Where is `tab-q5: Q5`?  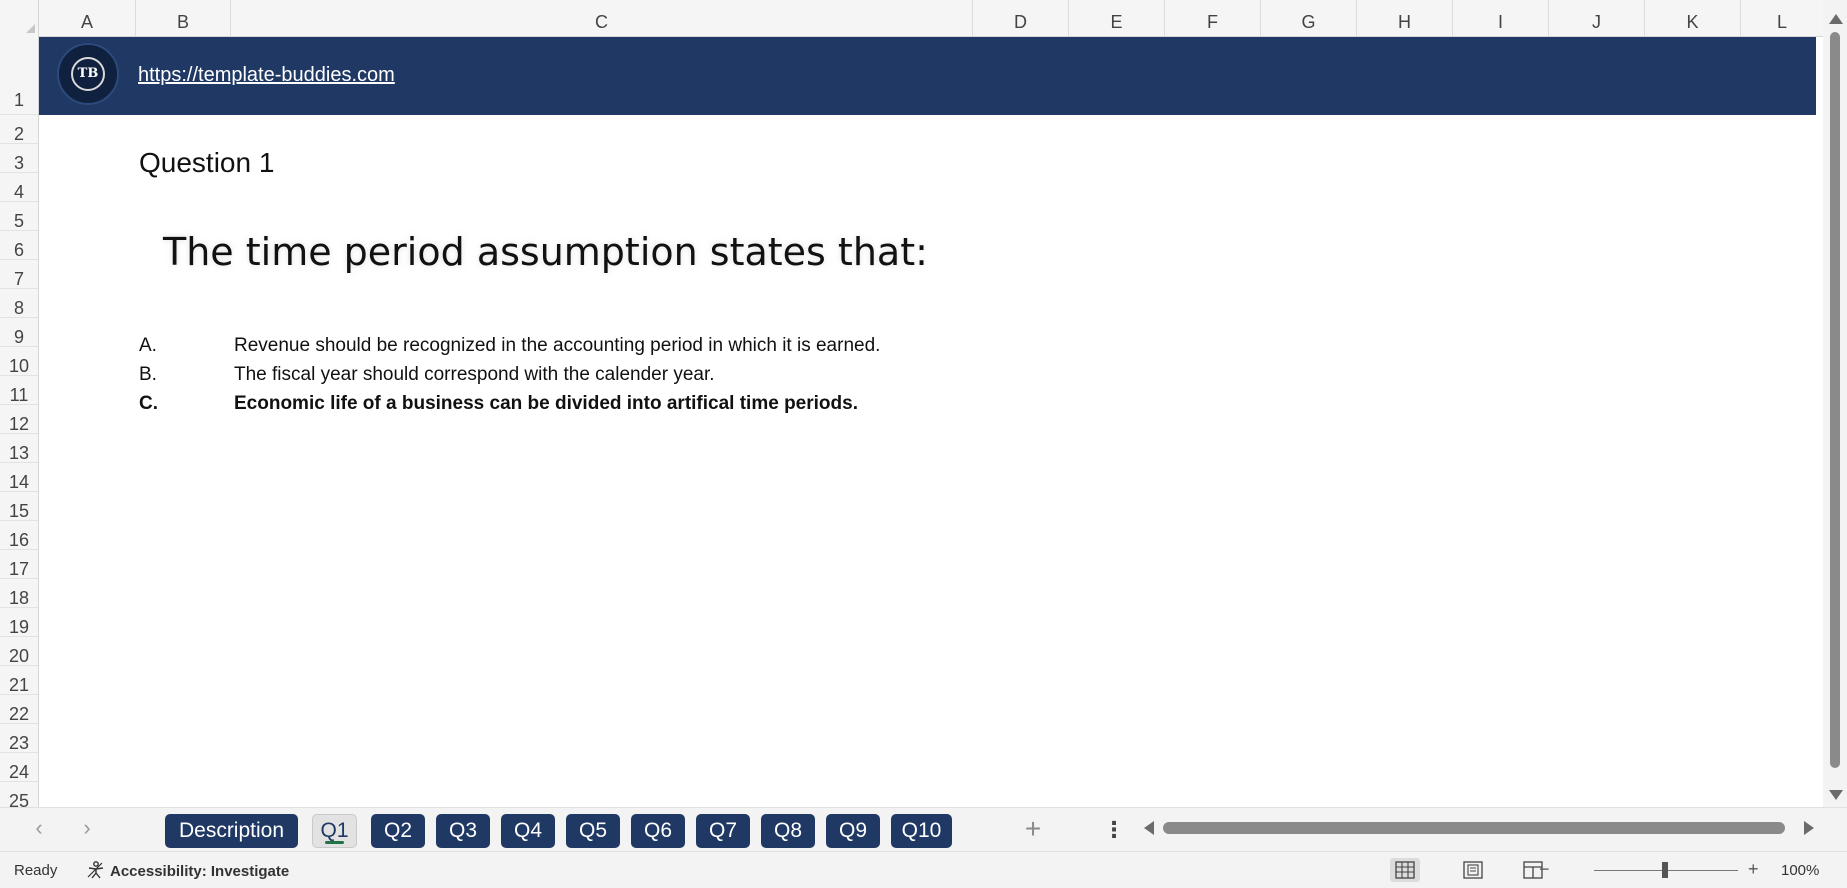 tab-q5: Q5 is located at coordinates (593, 831).